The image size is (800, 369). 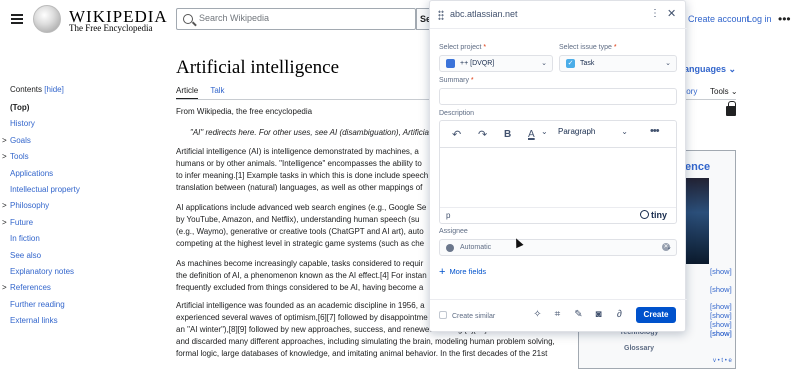 What do you see at coordinates (47, 19) in the screenshot?
I see `wikipedia-globe-logo` at bounding box center [47, 19].